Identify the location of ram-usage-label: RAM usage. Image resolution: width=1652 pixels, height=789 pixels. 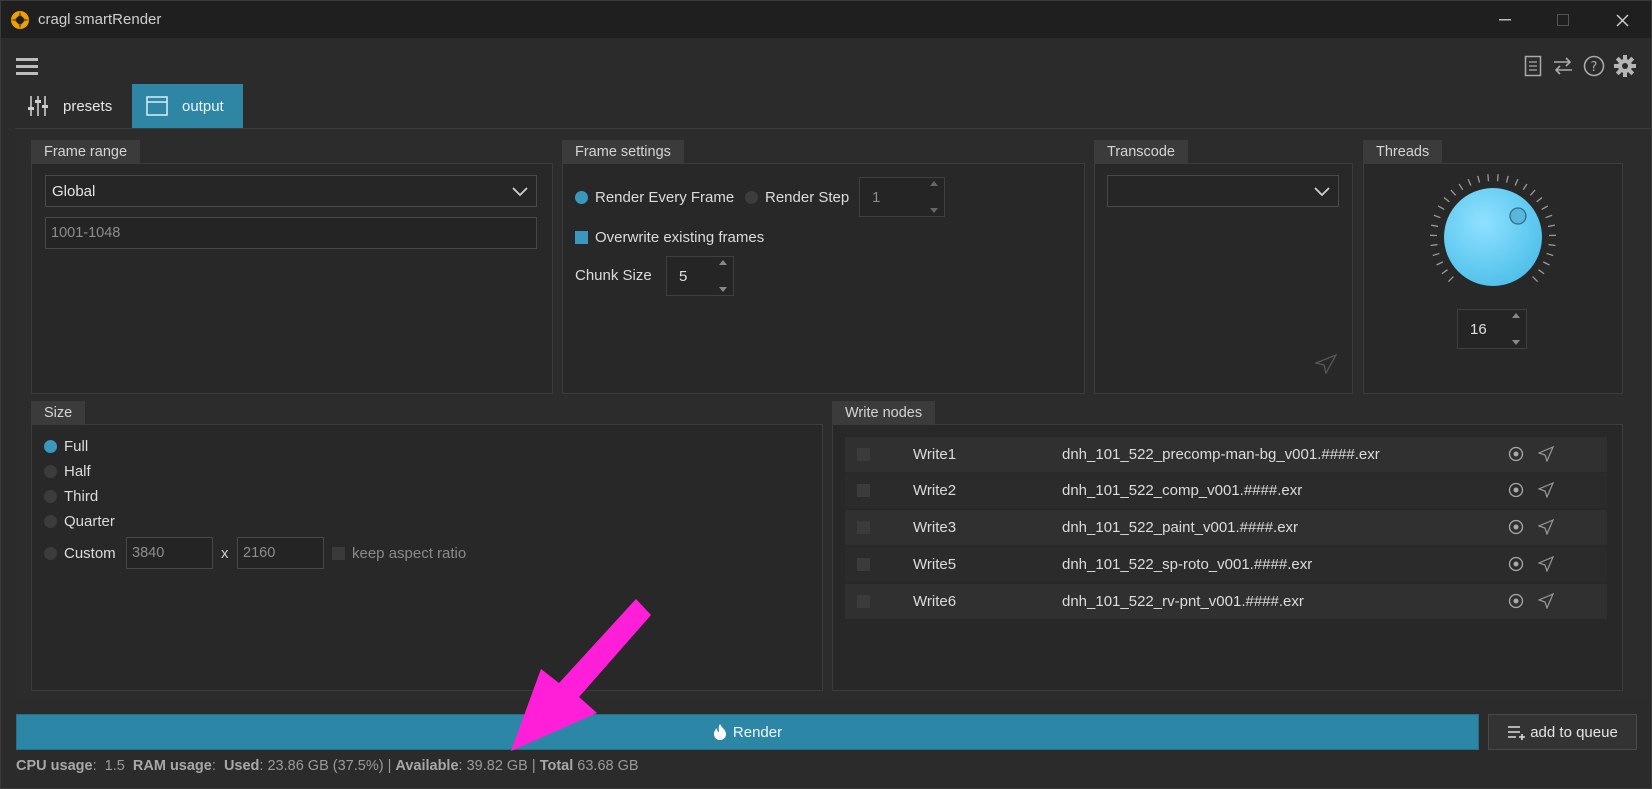
(172, 766).